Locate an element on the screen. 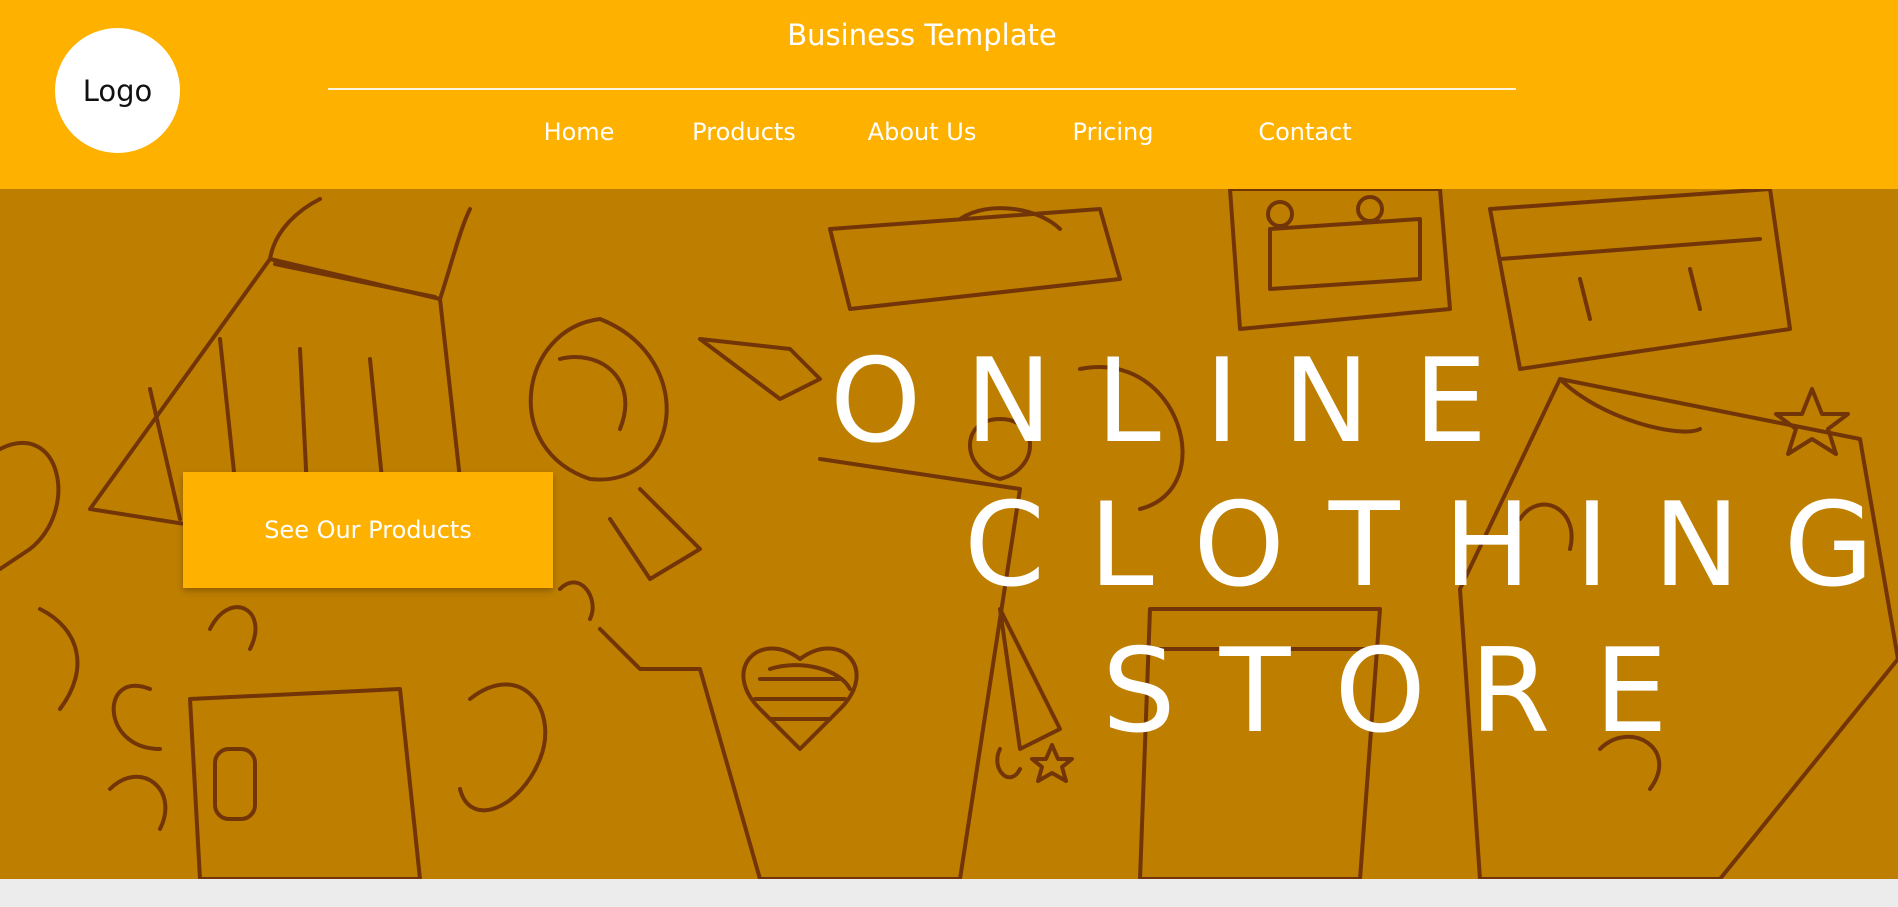 Image resolution: width=1898 pixels, height=907 pixels. page-bottom-strip is located at coordinates (949, 893).